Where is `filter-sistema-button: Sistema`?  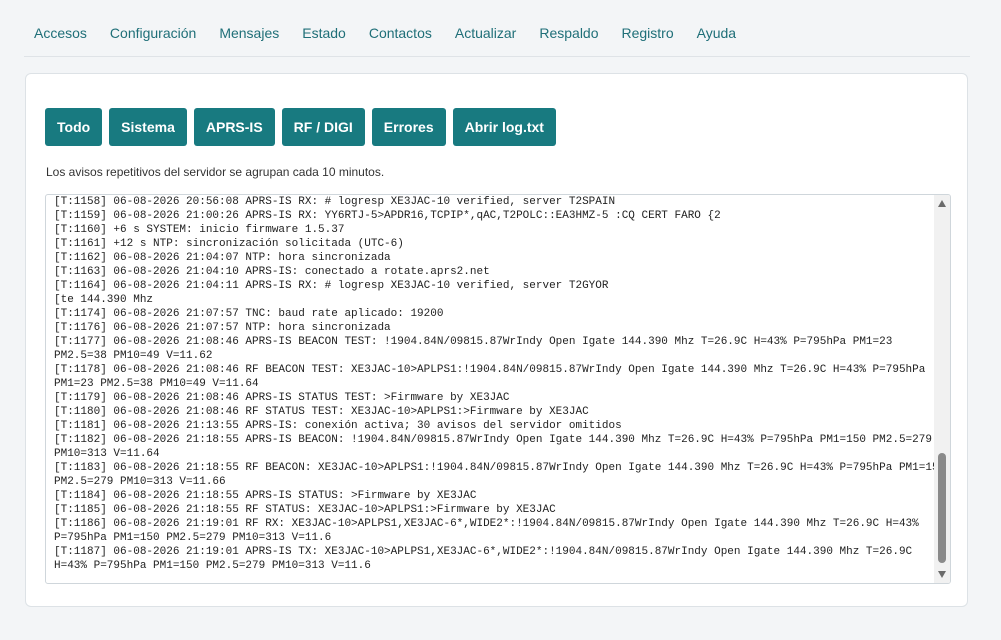
filter-sistema-button: Sistema is located at coordinates (148, 127).